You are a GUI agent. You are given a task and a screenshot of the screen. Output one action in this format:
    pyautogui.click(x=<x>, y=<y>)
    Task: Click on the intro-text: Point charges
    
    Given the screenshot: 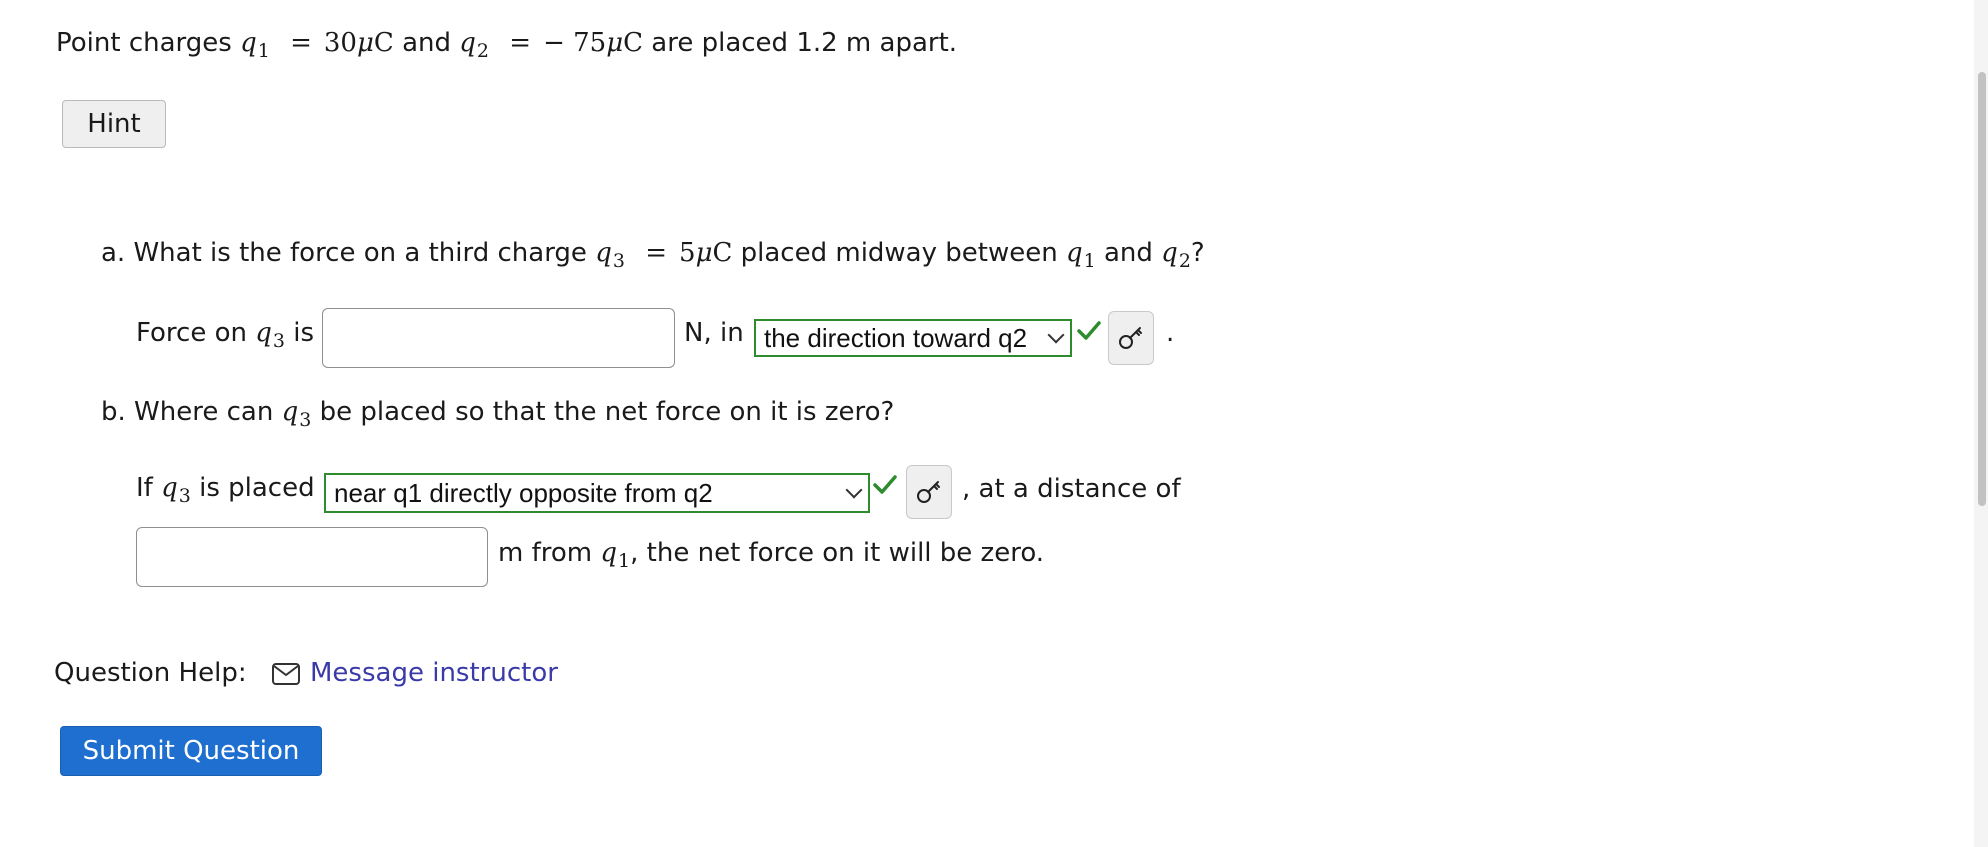 What is the action you would take?
    pyautogui.click(x=144, y=43)
    